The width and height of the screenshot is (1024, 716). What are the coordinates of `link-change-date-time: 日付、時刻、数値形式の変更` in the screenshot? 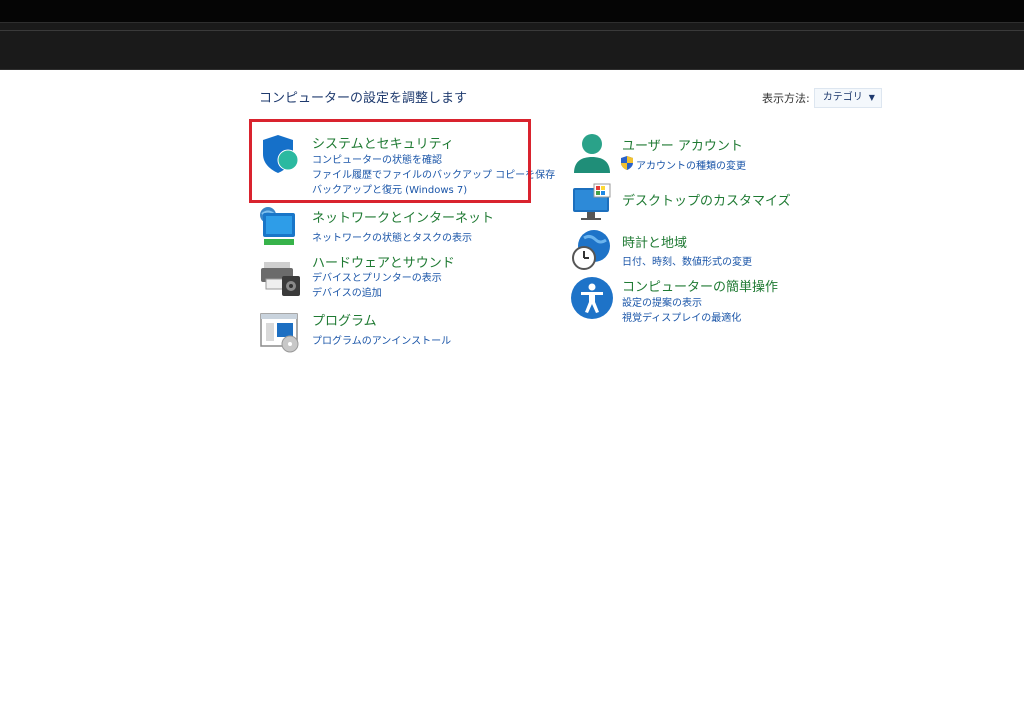 It's located at (687, 260).